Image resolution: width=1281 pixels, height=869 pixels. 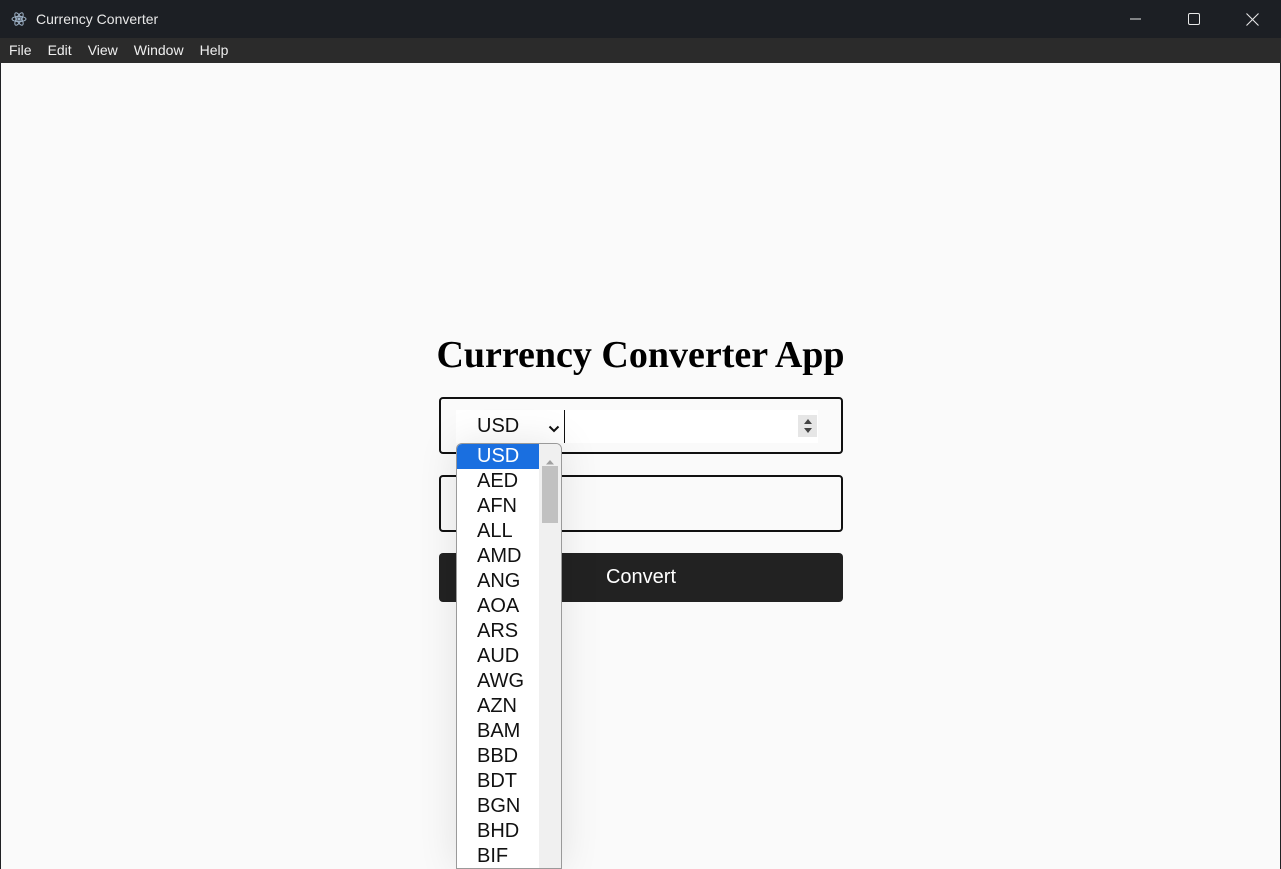 What do you see at coordinates (554, 430) in the screenshot?
I see `chevron-down-icon` at bounding box center [554, 430].